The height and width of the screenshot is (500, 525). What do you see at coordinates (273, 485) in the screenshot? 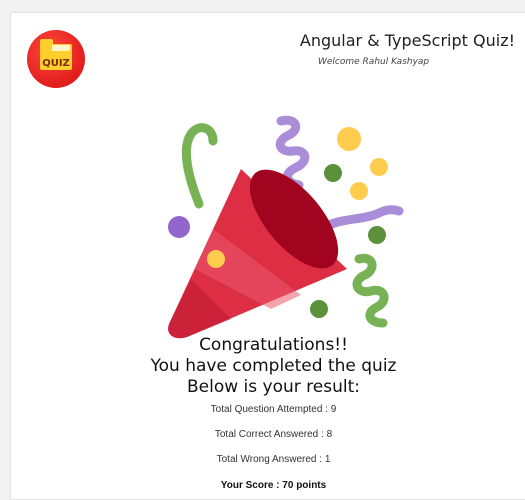
I see `score-text: Your Score : 70 points` at bounding box center [273, 485].